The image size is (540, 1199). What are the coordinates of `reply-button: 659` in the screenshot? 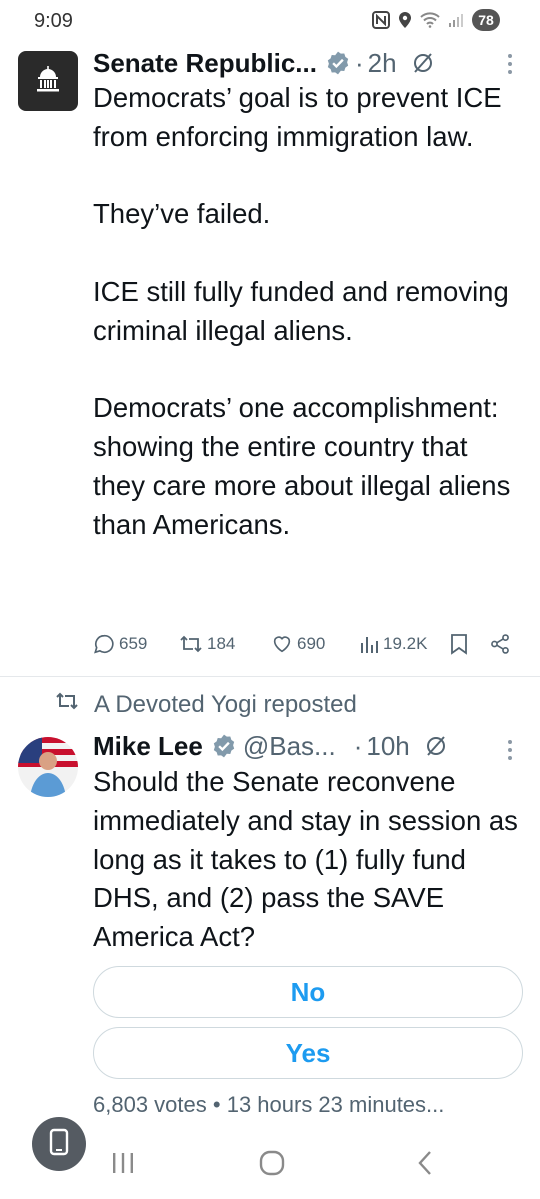 It's located at (120, 644).